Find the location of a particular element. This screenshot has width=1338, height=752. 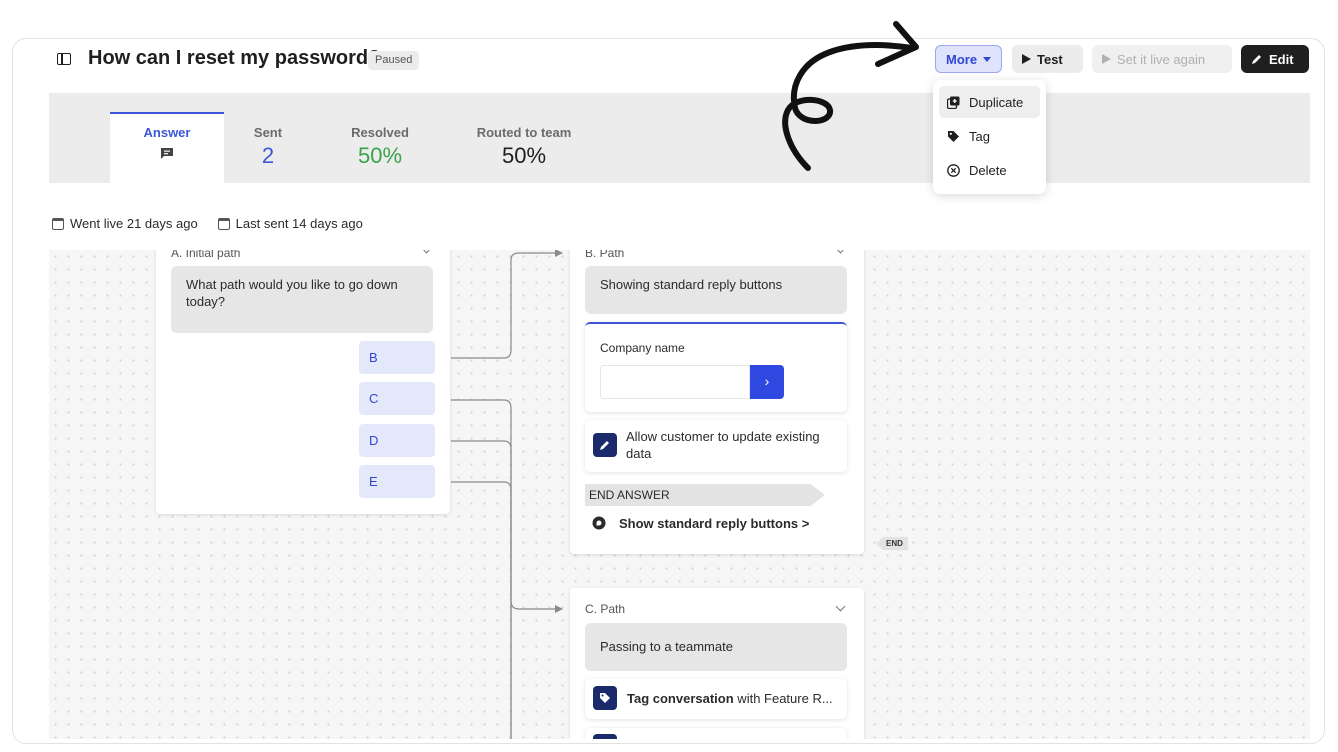

status-badge: Paused is located at coordinates (394, 60).